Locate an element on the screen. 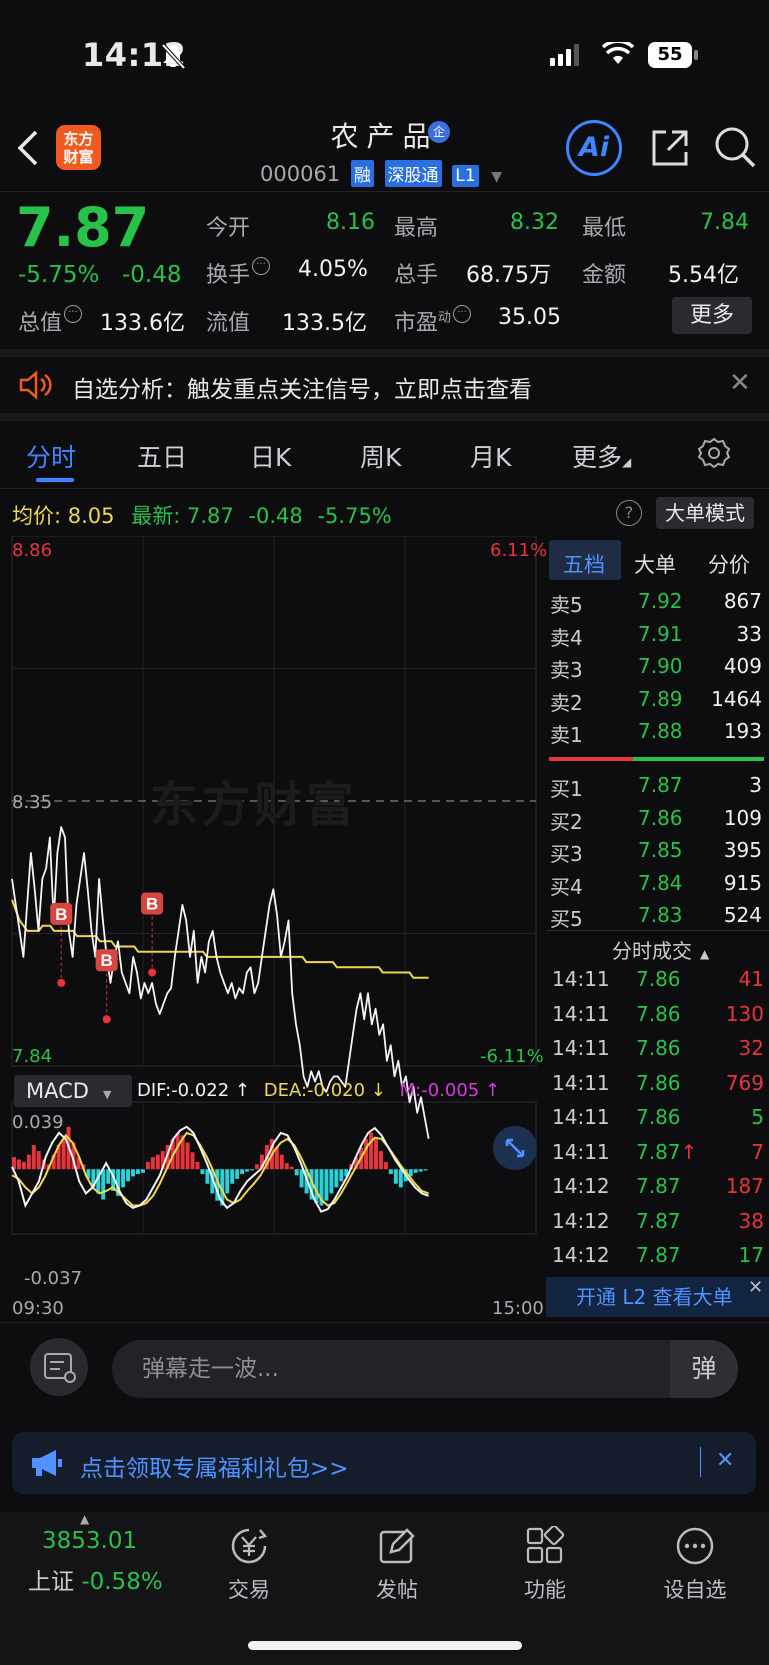 The image size is (769, 1665). asks-level-row: 卖2 7.89 1464 is located at coordinates (656, 701).